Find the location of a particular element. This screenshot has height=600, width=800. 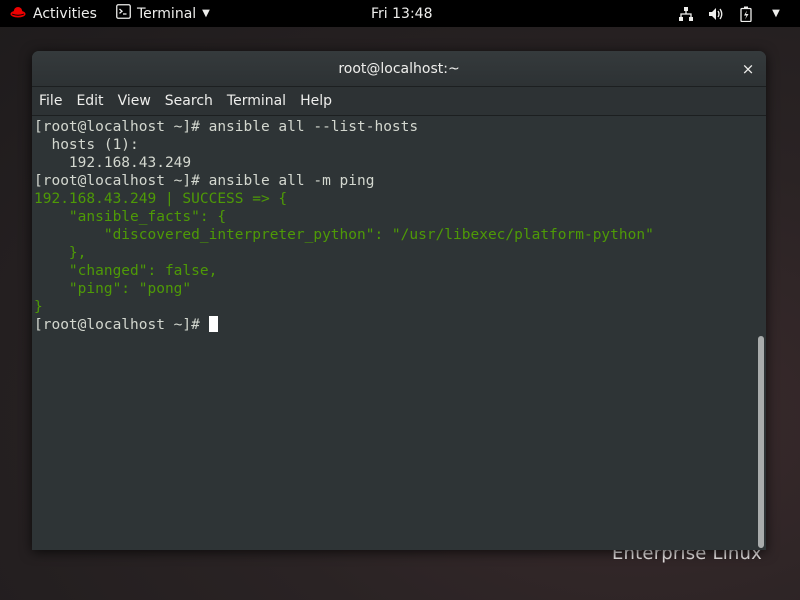

redhat-logo-icon is located at coordinates (18, 14).